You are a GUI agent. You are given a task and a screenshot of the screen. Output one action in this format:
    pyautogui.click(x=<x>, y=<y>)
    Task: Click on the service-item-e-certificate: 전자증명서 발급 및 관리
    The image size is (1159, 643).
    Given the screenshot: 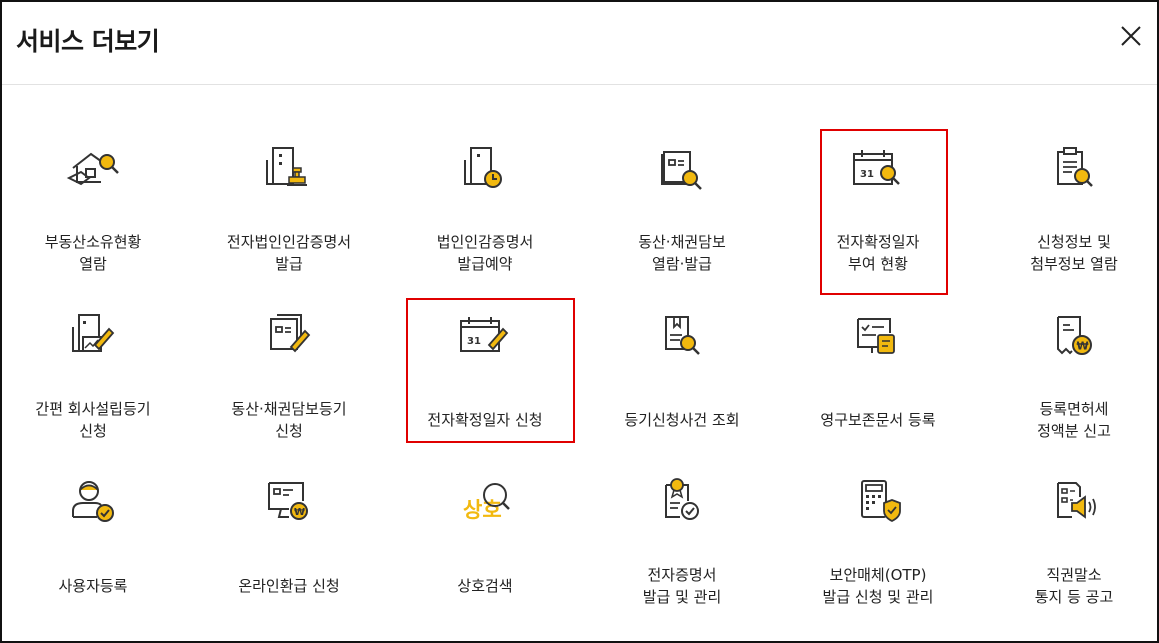 What is the action you would take?
    pyautogui.click(x=682, y=519)
    